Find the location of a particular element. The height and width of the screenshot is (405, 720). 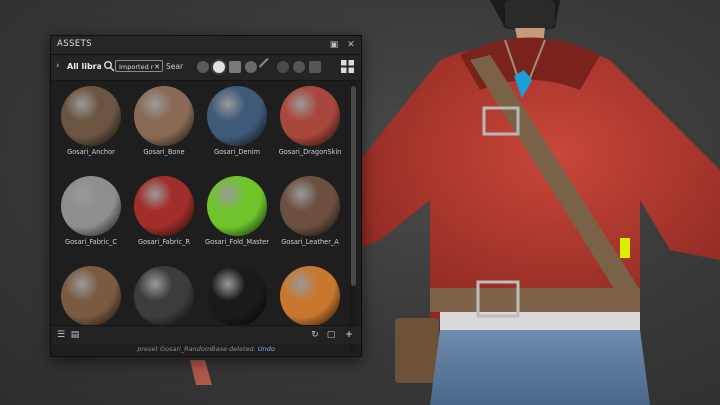

add-asset-icon: + is located at coordinates (349, 335).